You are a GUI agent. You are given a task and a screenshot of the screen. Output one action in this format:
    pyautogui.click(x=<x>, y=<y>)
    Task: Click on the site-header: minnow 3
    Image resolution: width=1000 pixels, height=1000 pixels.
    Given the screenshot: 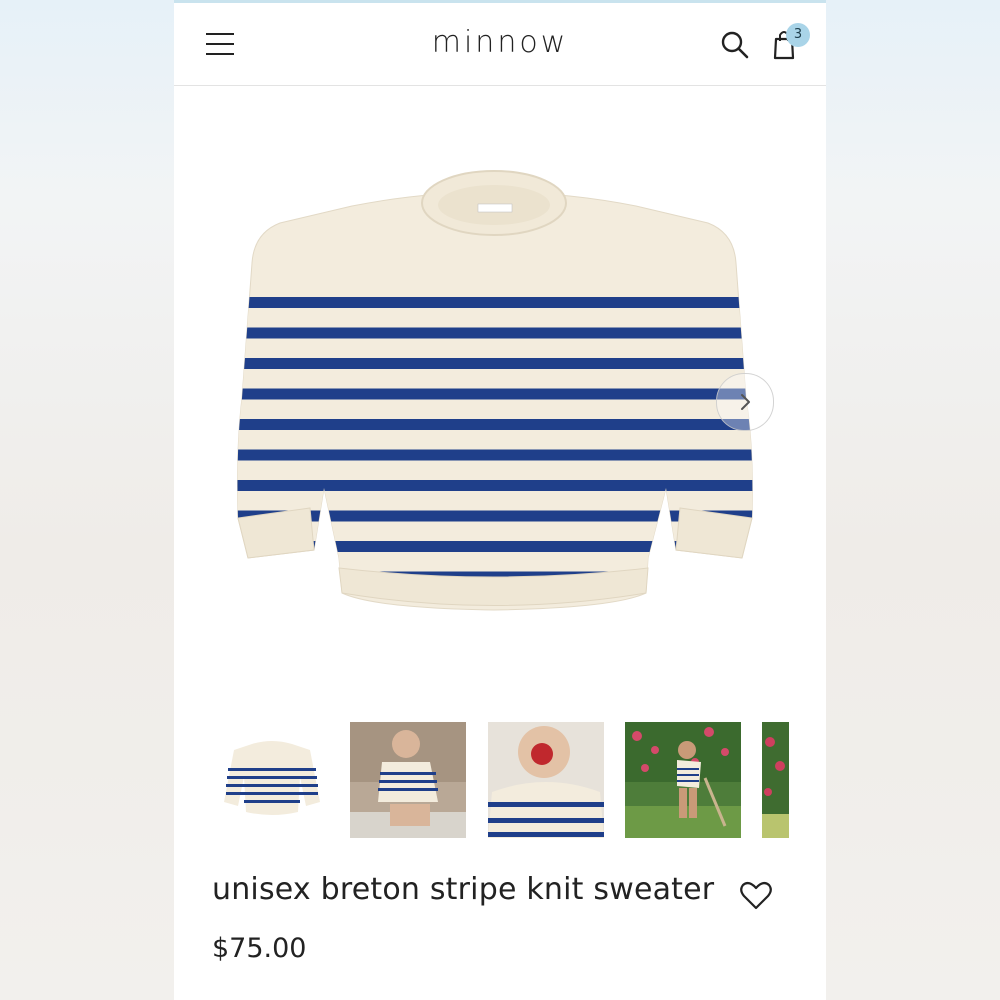 What is the action you would take?
    pyautogui.click(x=500, y=44)
    